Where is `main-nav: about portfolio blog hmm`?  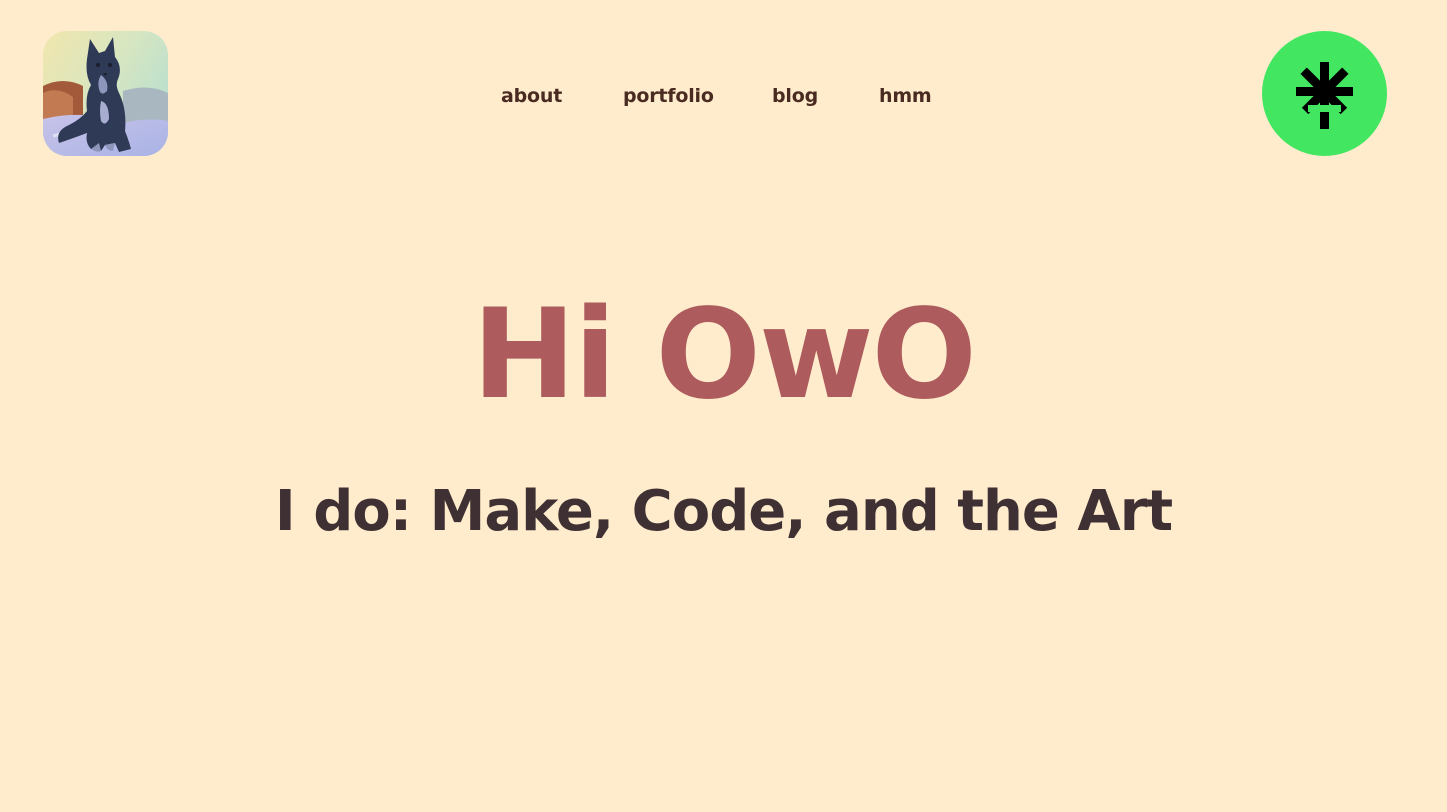
main-nav: about portfolio blog hmm is located at coordinates (723, 98).